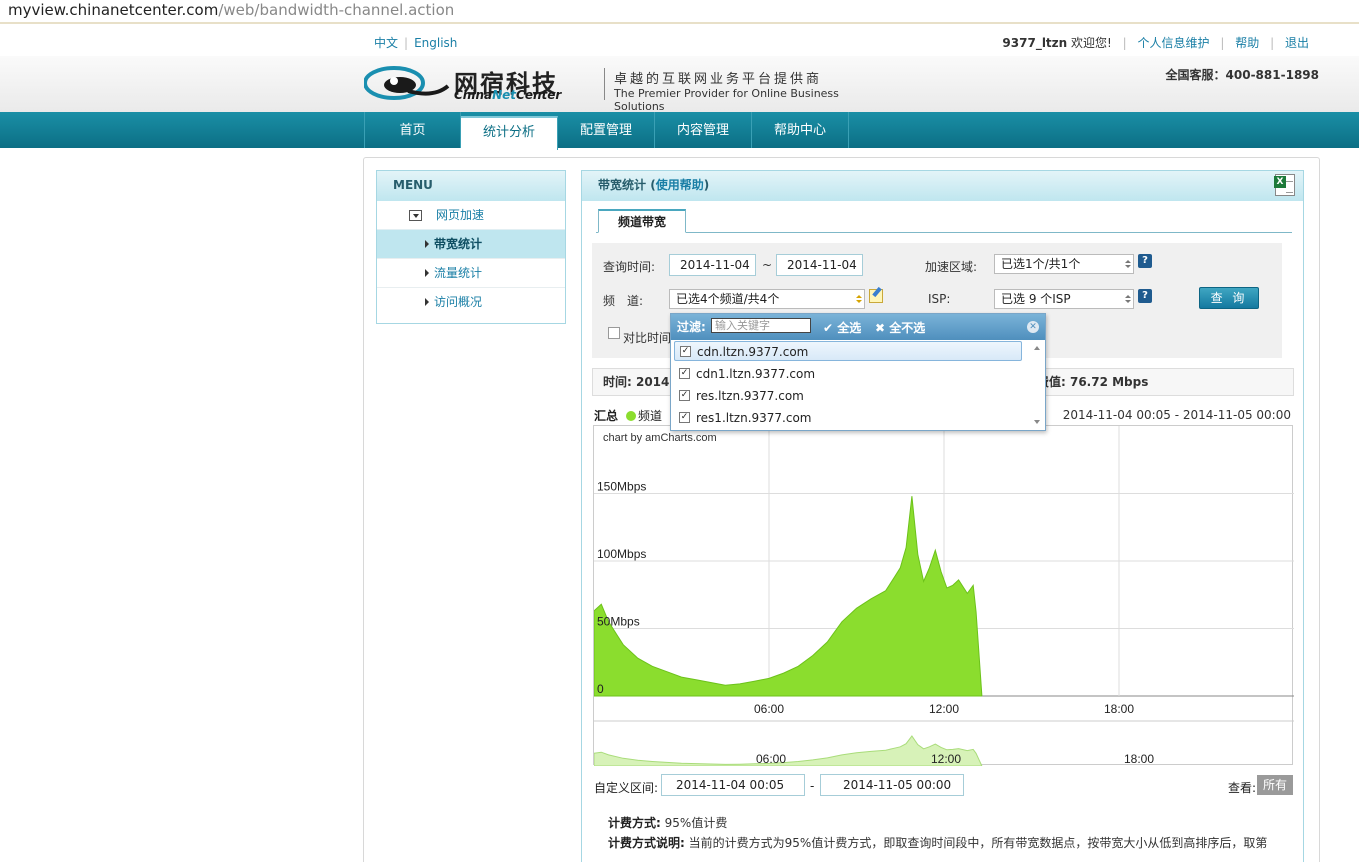 The width and height of the screenshot is (1359, 862). Describe the element at coordinates (942, 186) in the screenshot. I see `panel-title: 带宽统计 (使用帮助)` at that location.